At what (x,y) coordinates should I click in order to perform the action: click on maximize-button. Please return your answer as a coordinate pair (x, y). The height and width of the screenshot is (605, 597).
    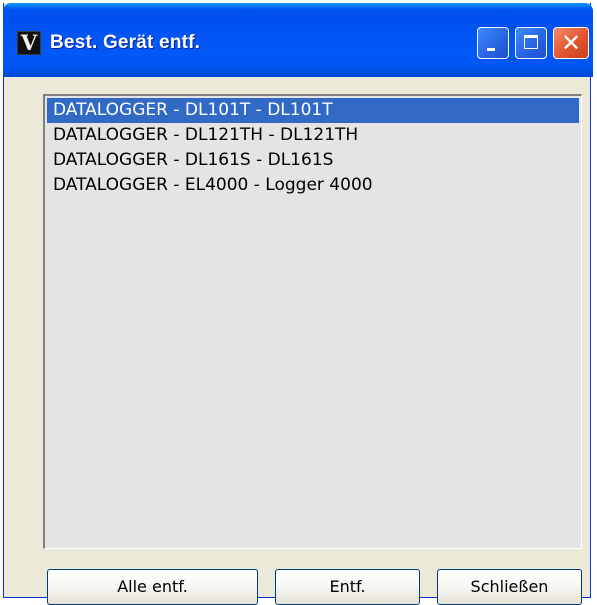
    Looking at the image, I should click on (531, 43).